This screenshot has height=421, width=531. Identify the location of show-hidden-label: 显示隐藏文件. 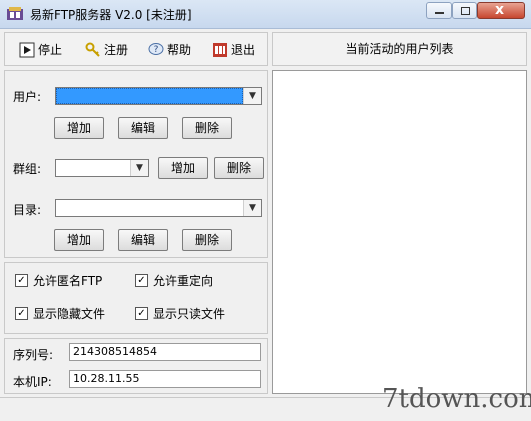
(69, 314).